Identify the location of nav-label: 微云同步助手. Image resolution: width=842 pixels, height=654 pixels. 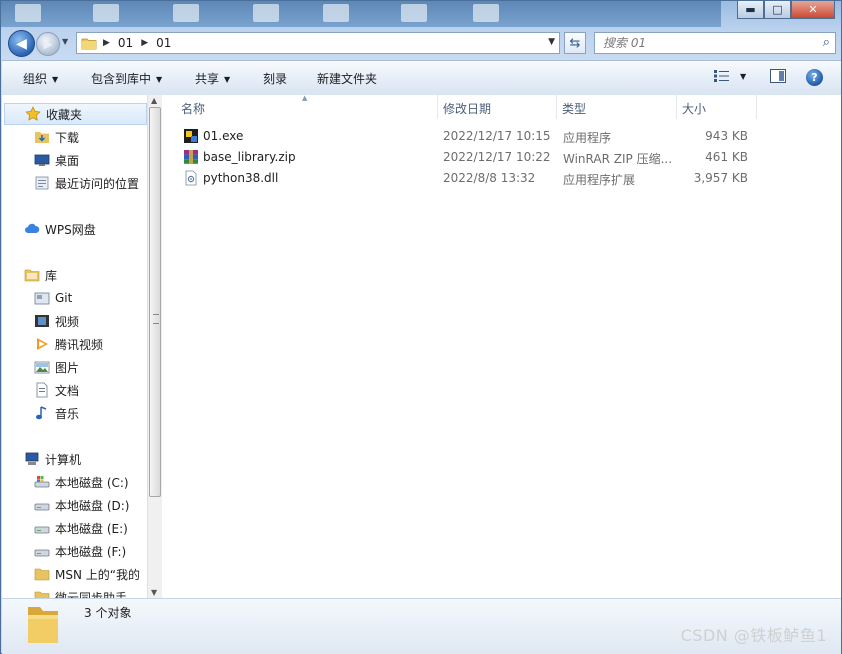
(91, 594).